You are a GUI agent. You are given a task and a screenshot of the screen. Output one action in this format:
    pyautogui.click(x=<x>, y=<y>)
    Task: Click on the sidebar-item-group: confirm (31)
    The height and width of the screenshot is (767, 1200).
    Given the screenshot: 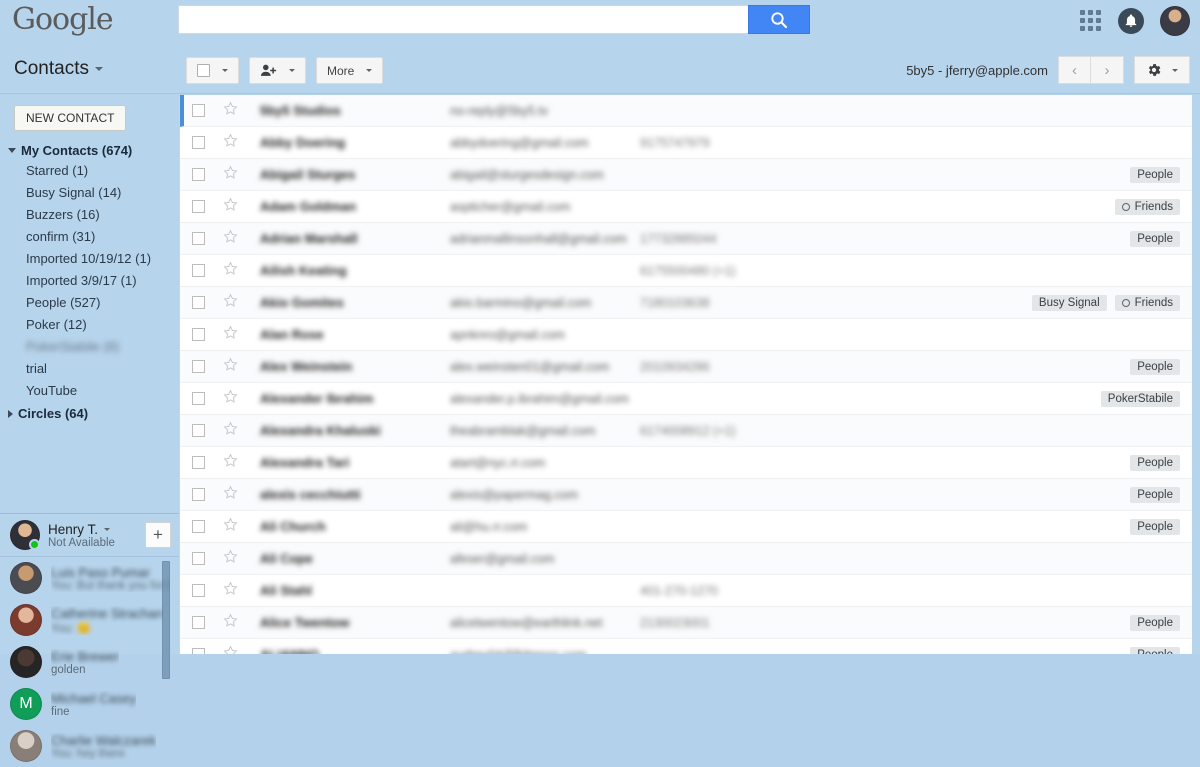 What is the action you would take?
    pyautogui.click(x=89, y=237)
    